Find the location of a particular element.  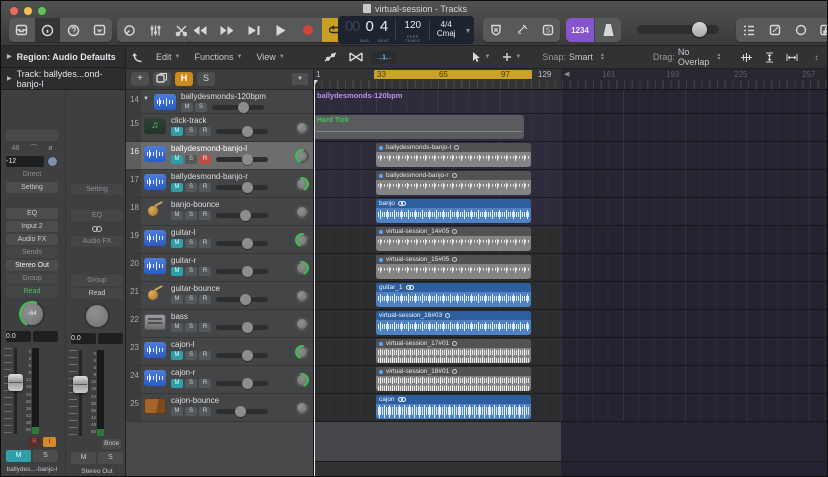

count-in-button: 1234 is located at coordinates (580, 30).